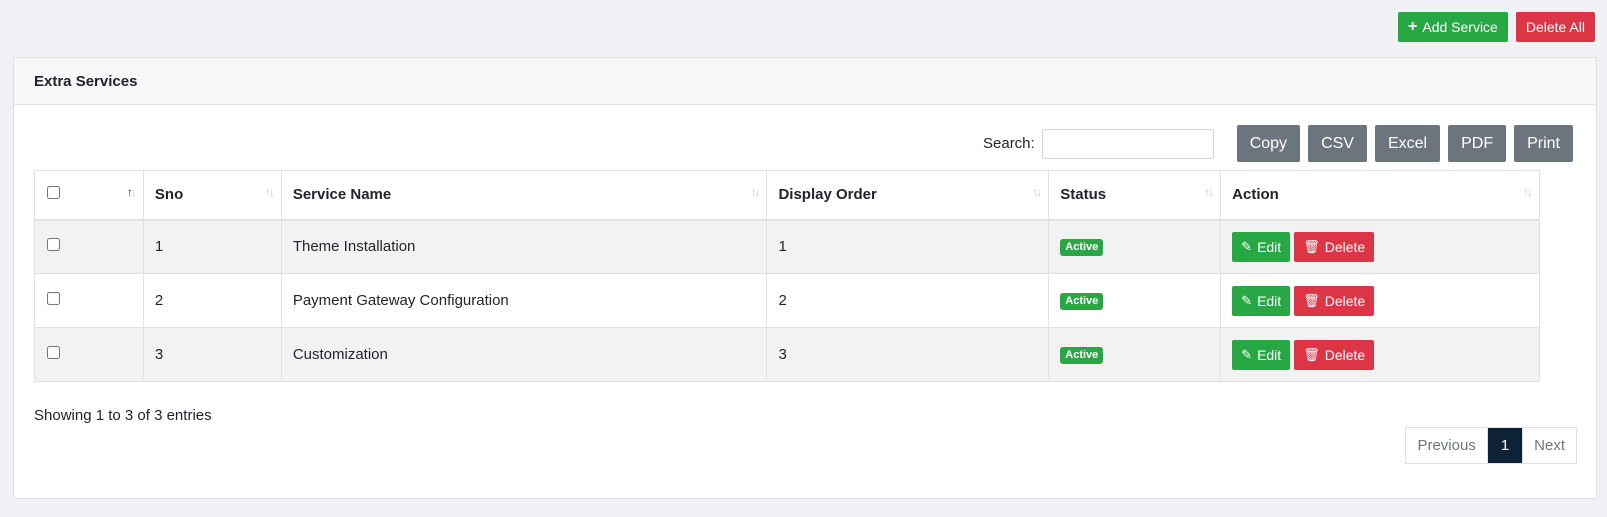 The width and height of the screenshot is (1607, 517). I want to click on column-service-name: Service Name ↑↓, so click(524, 195).